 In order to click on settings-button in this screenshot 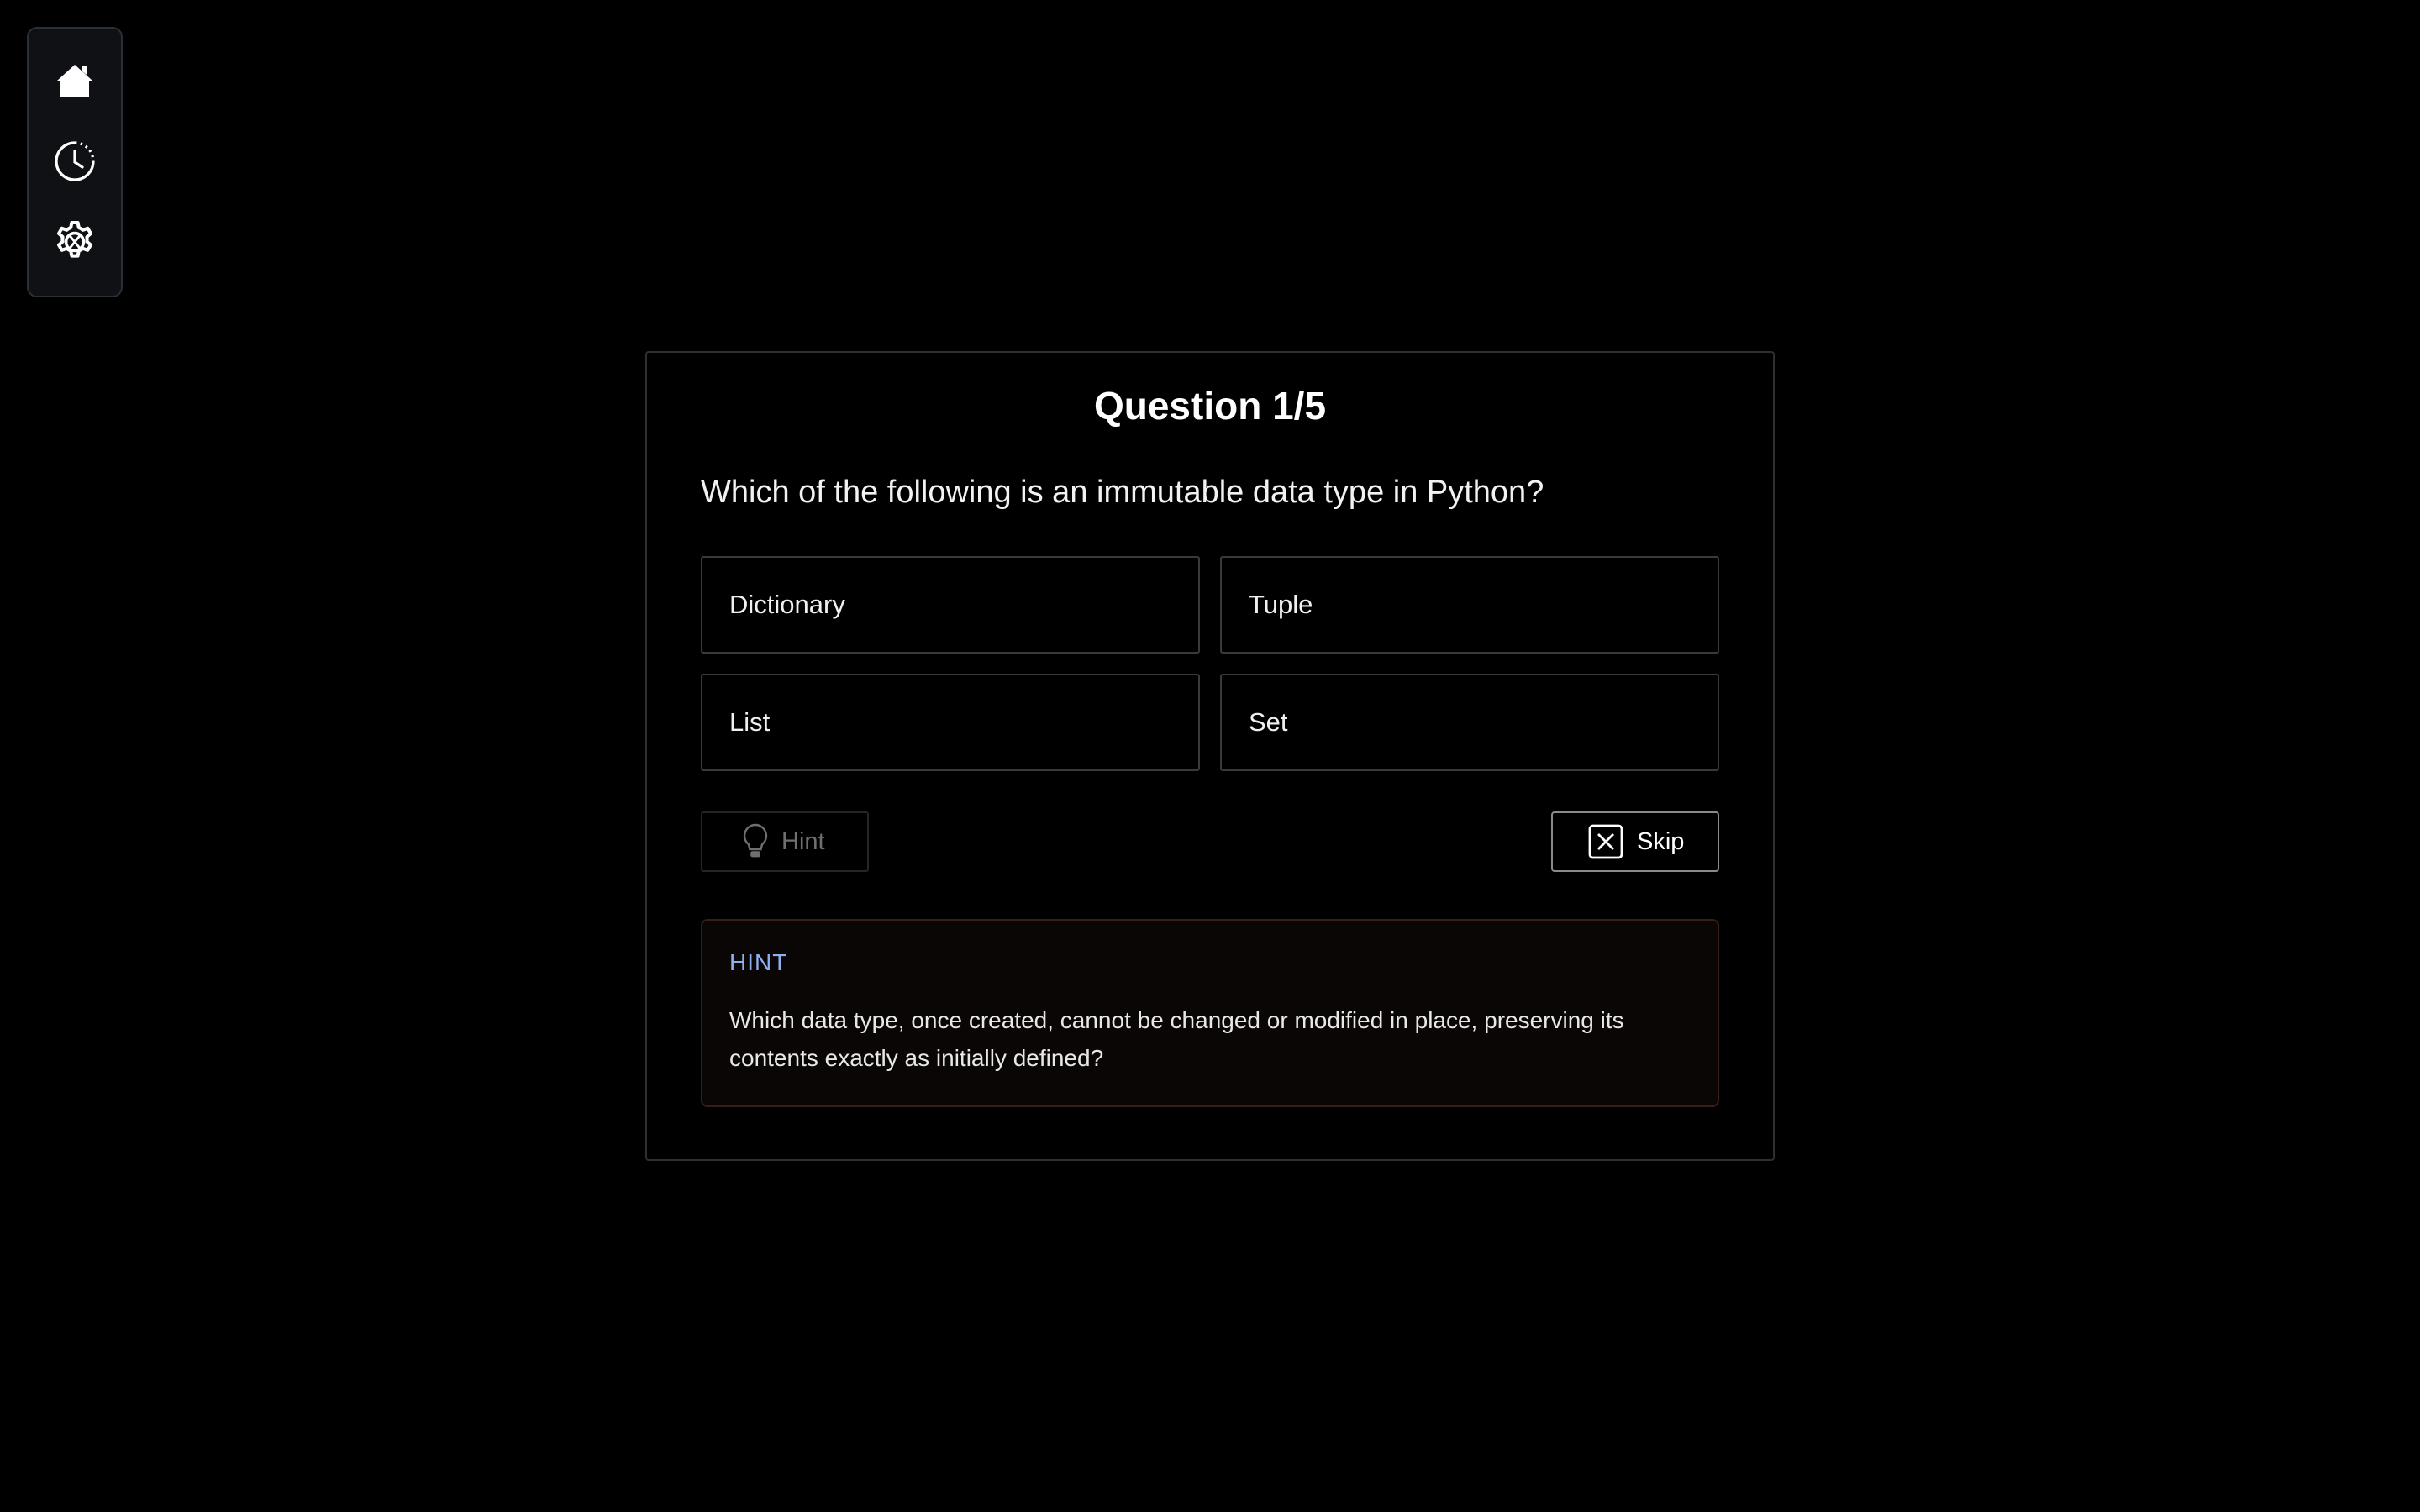, I will do `click(75, 242)`.